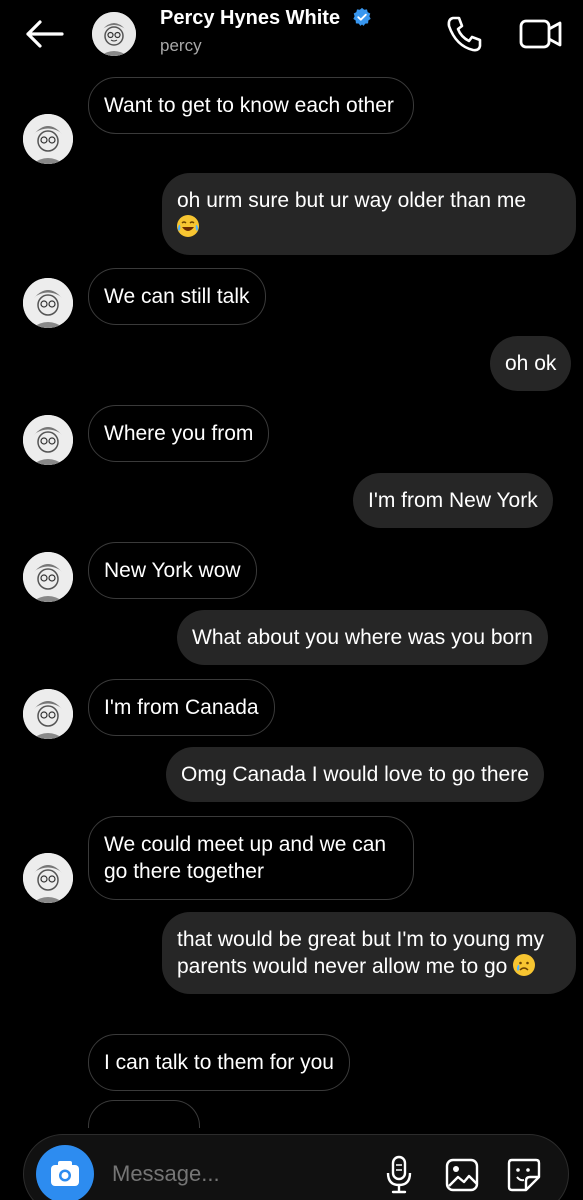 This screenshot has width=583, height=1200. I want to click on message-text: oh urm sure but ur way older than me, so click(352, 200).